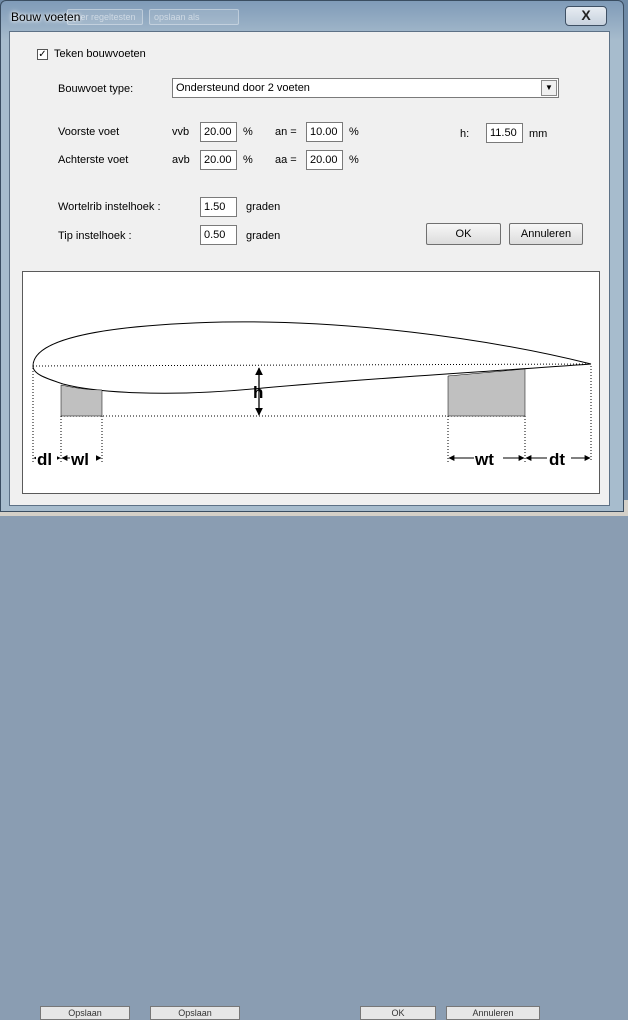  Describe the element at coordinates (465, 134) in the screenshot. I see `h-label: h:` at that location.